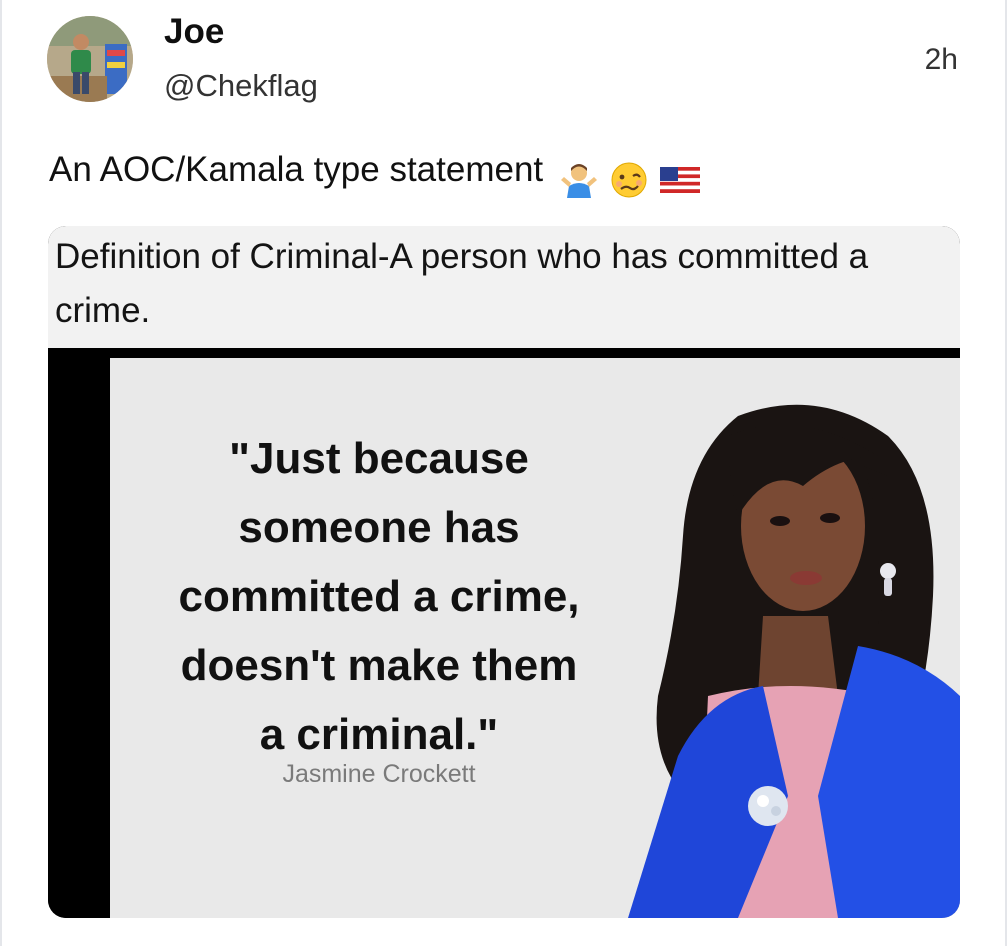 This screenshot has height=946, width=1007. I want to click on image-dark-edge, so click(79, 633).